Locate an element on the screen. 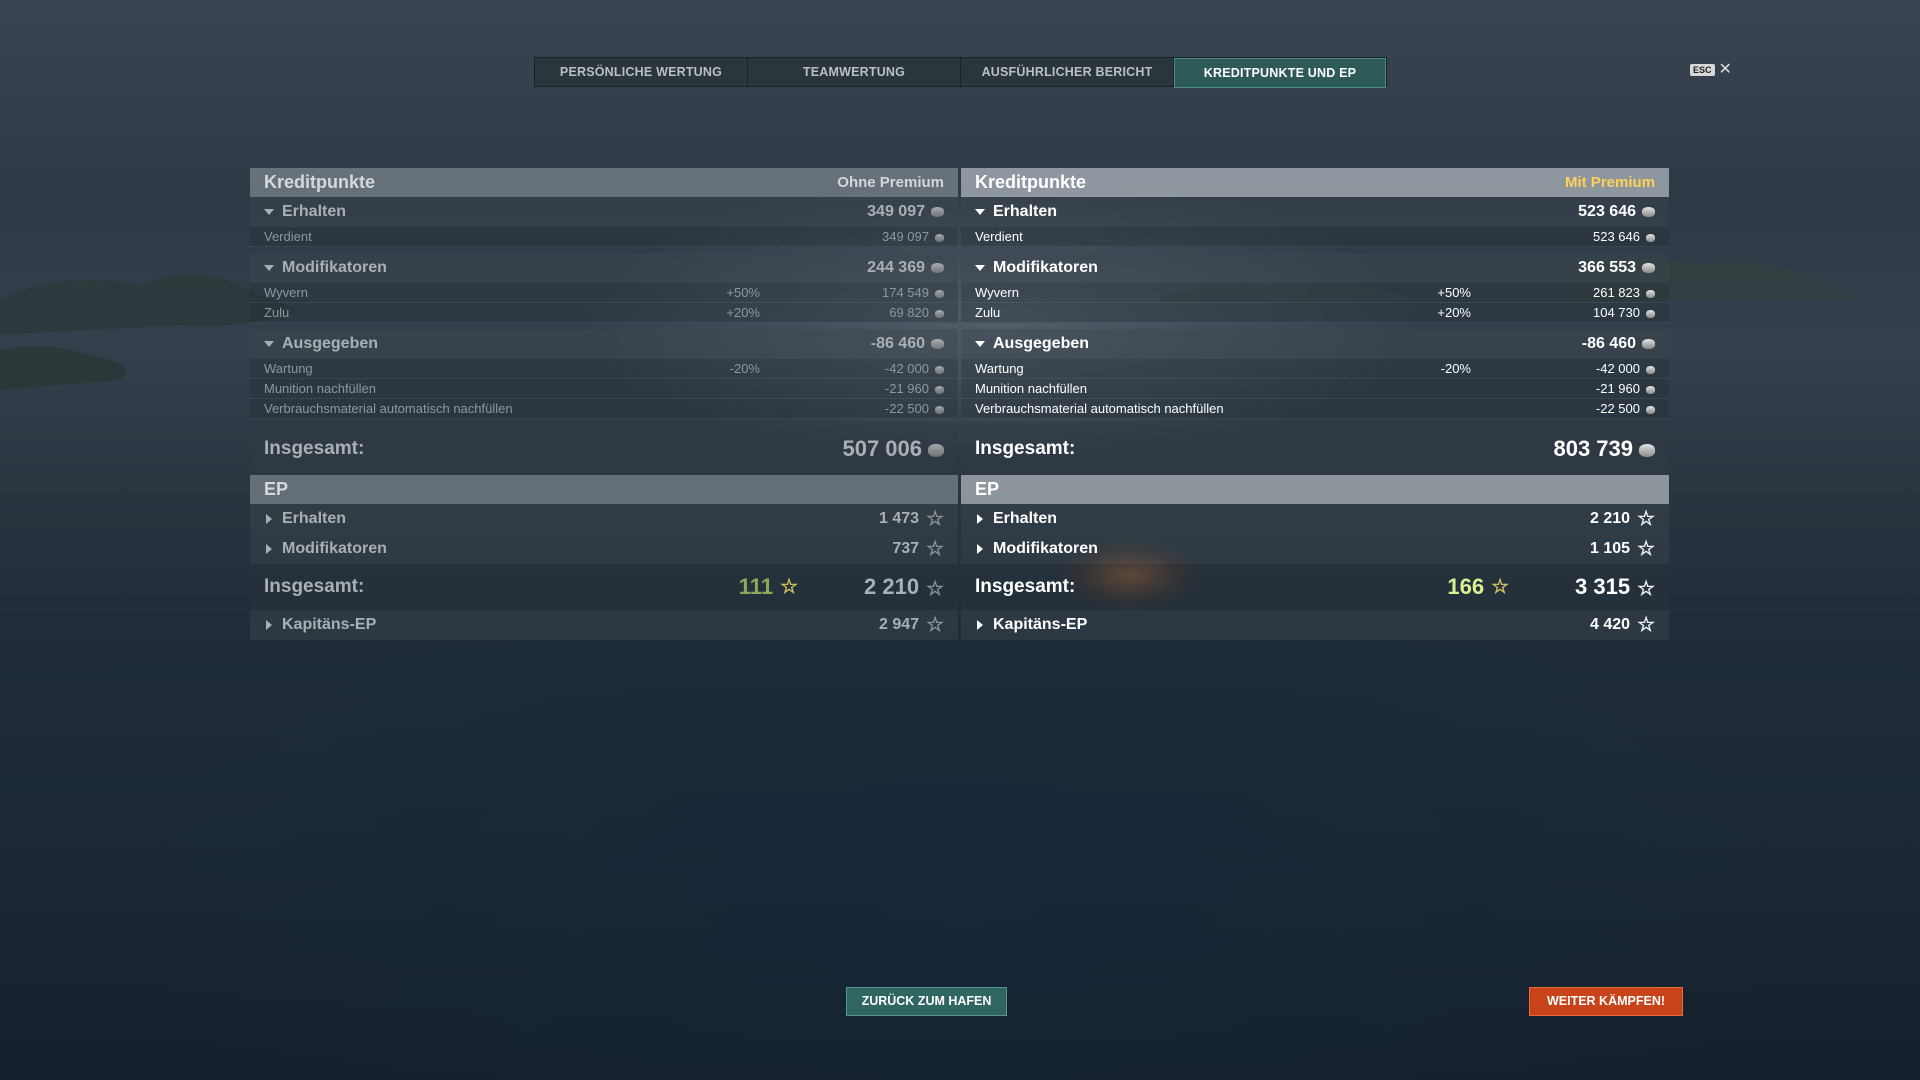 The height and width of the screenshot is (1080, 1920). section-ep-modifikatoren: Modifikatoren 737 ☆ is located at coordinates (604, 549).